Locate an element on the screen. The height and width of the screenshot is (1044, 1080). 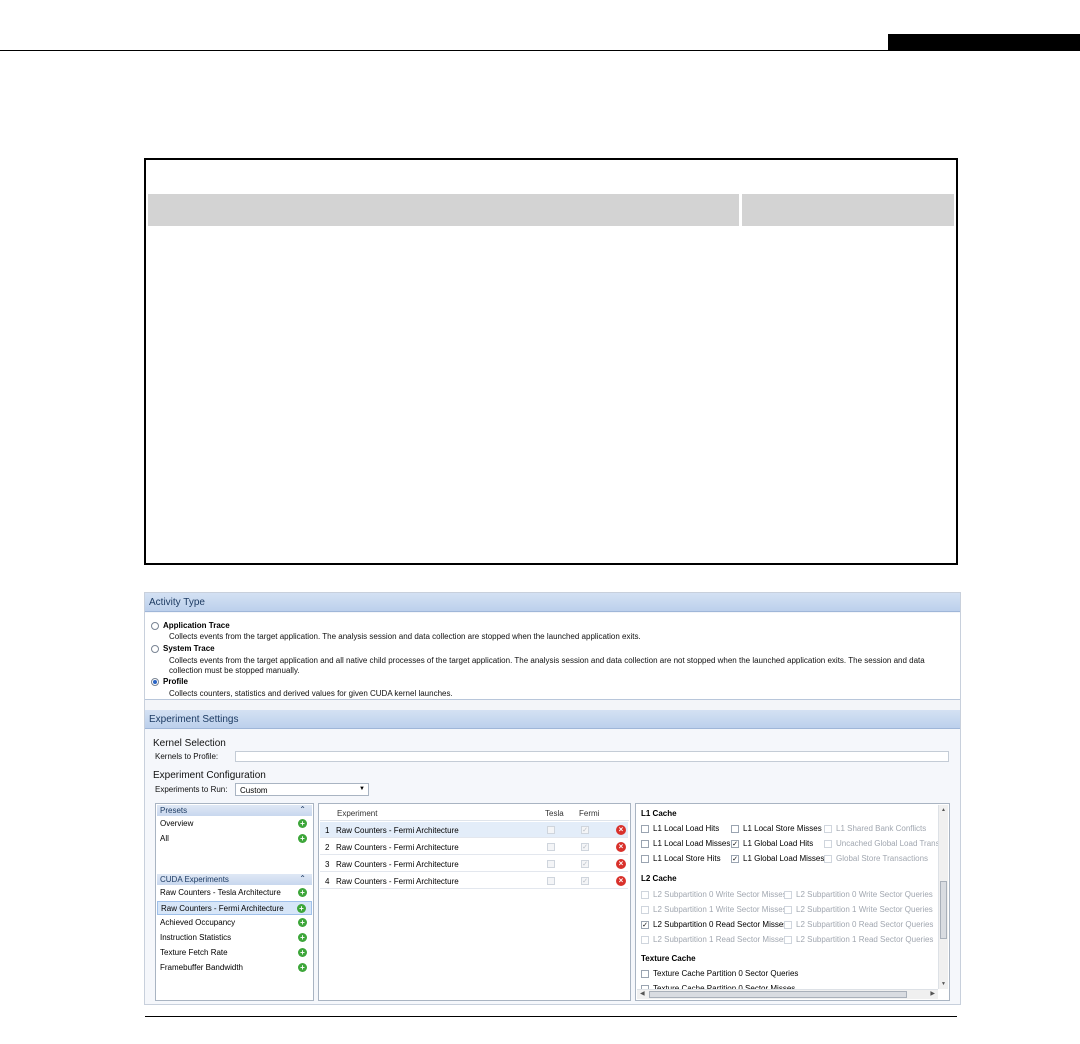
metric-checkbox: Texture Cache Partition 0 Sector Queries is located at coordinates (719, 973).